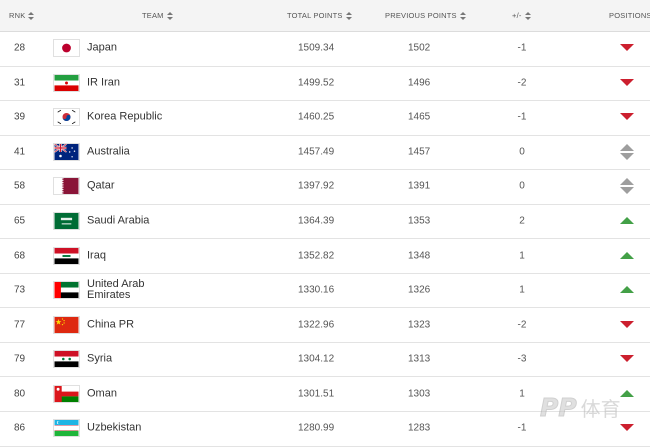  Describe the element at coordinates (66, 221) in the screenshot. I see `saudi-arabia-flag-icon` at that location.